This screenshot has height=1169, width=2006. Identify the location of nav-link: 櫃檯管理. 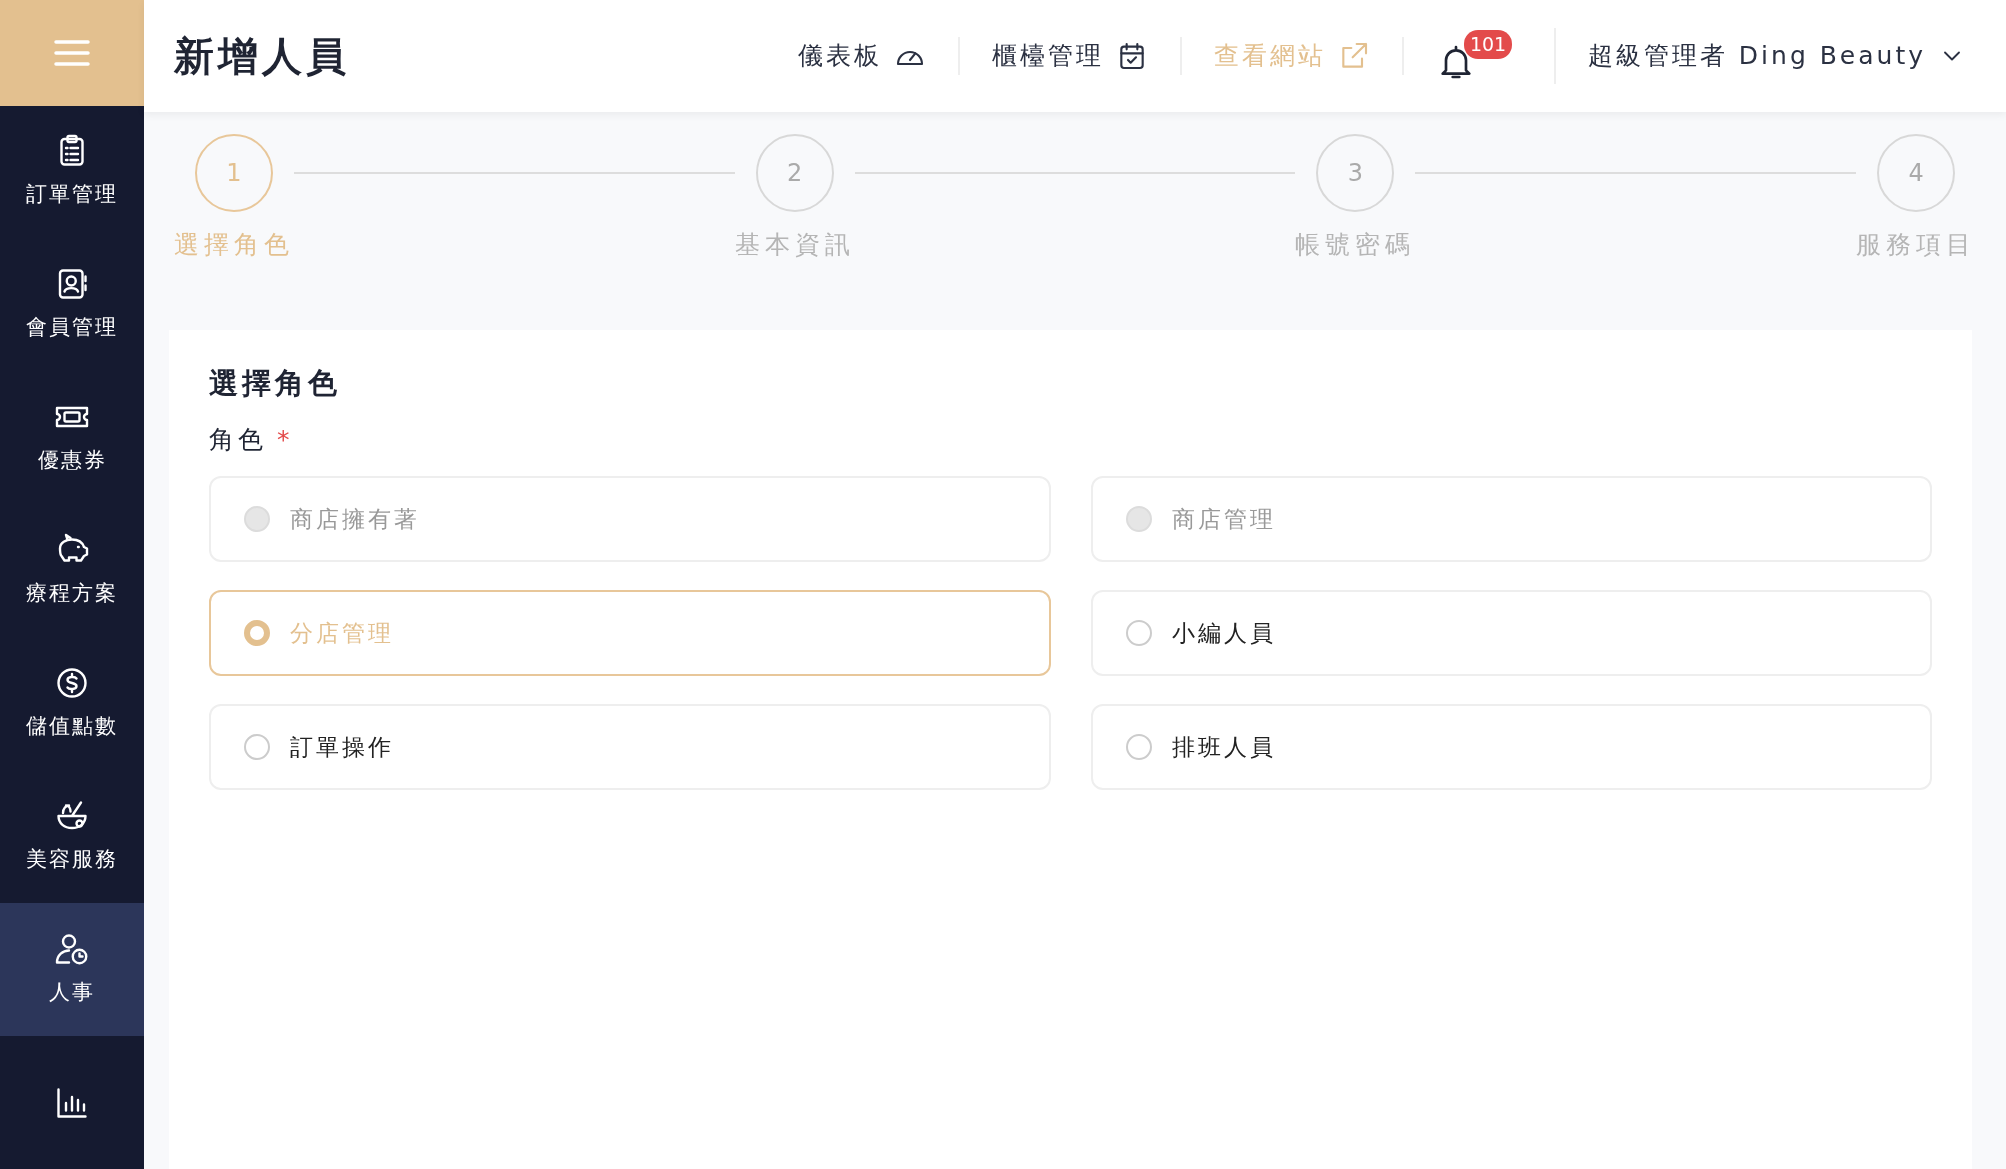
(1070, 56).